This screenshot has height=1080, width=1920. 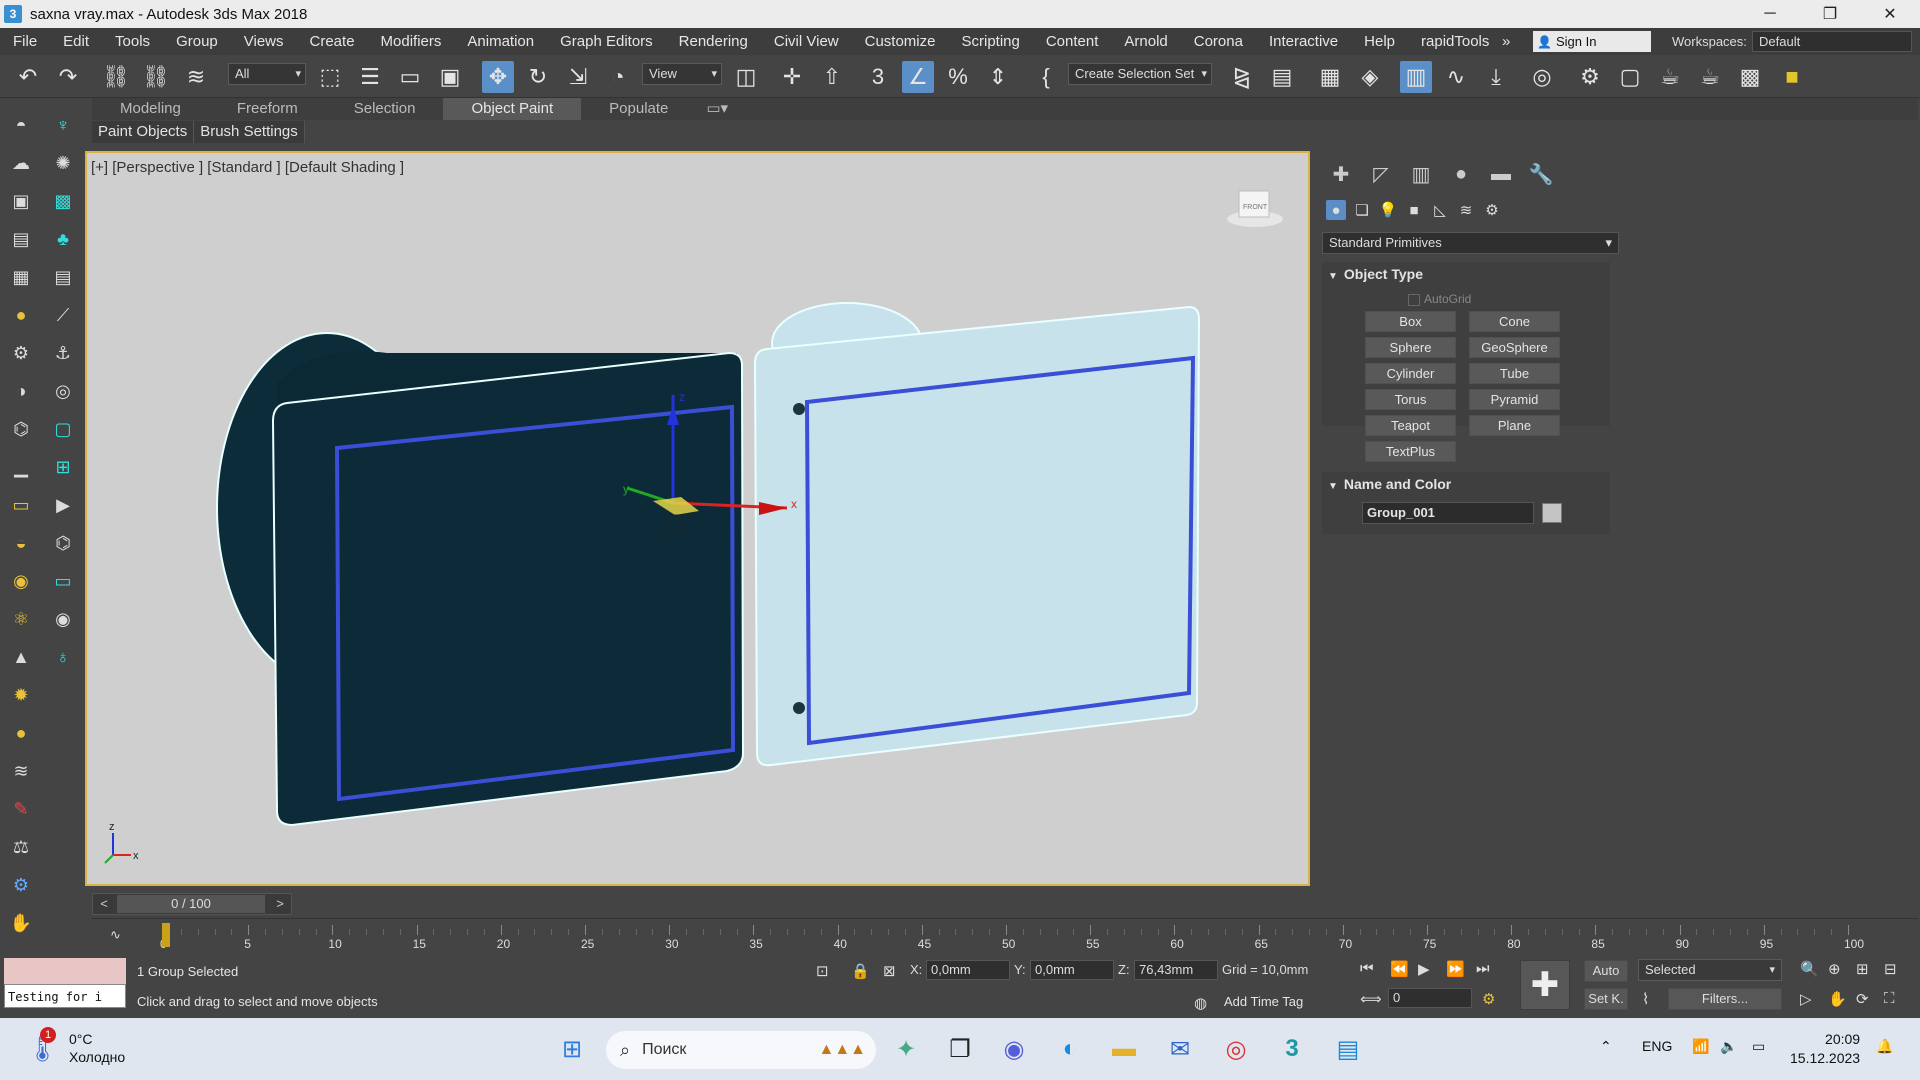 What do you see at coordinates (717, 109) in the screenshot?
I see `ribbon-options-icon: ▭▾` at bounding box center [717, 109].